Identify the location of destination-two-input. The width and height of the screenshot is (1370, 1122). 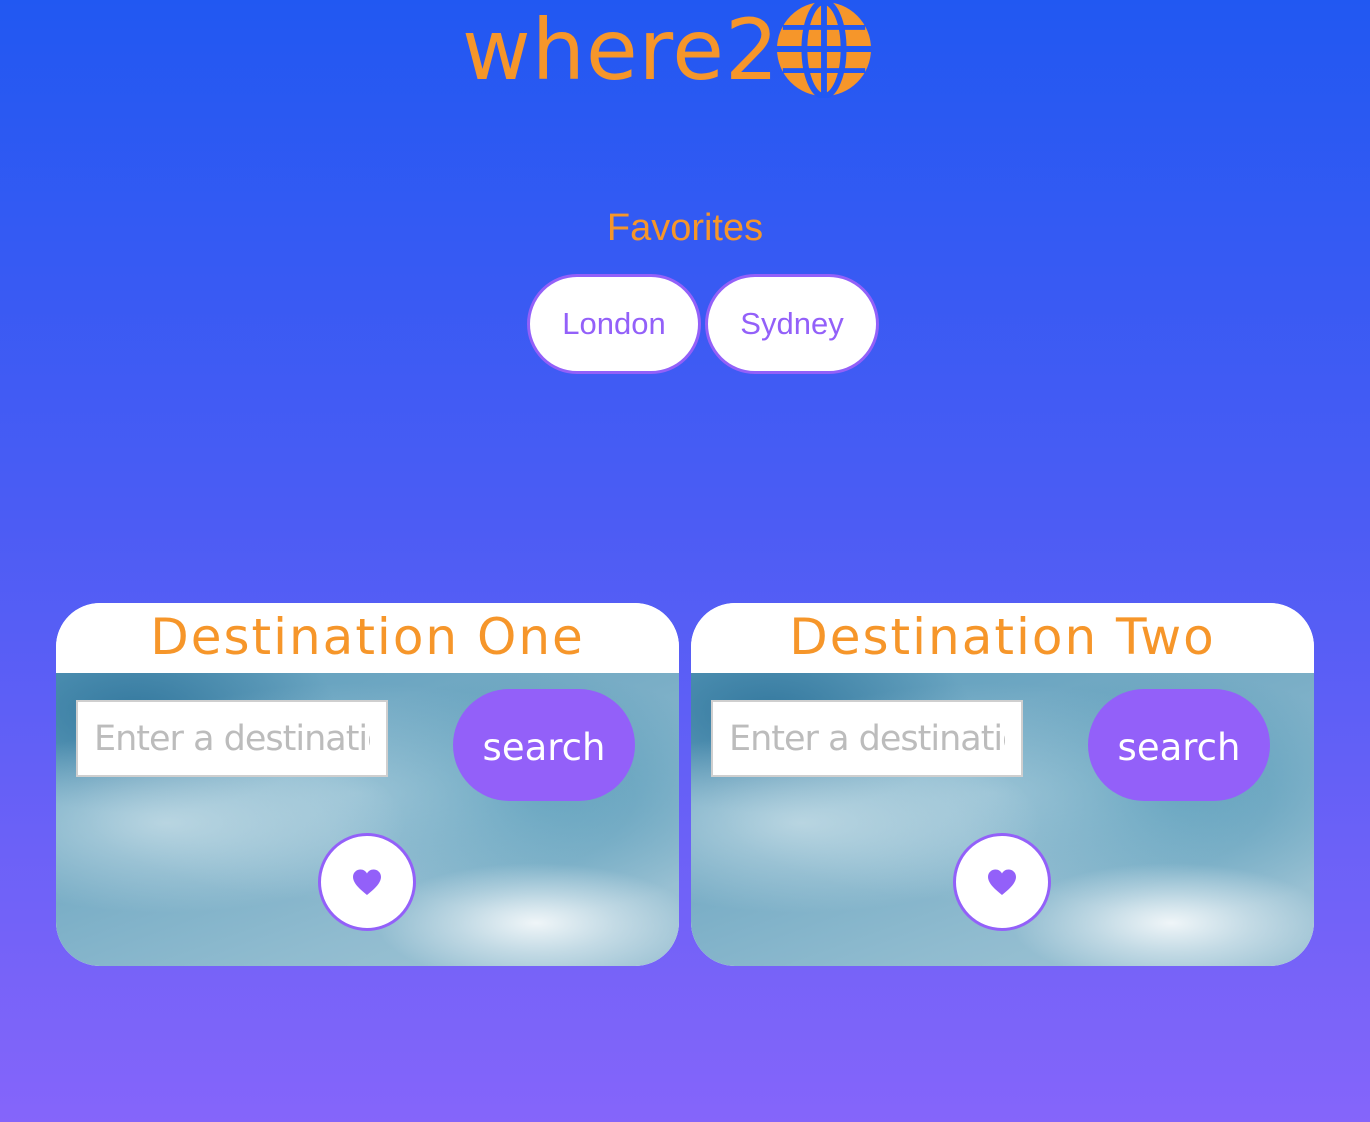
(867, 738).